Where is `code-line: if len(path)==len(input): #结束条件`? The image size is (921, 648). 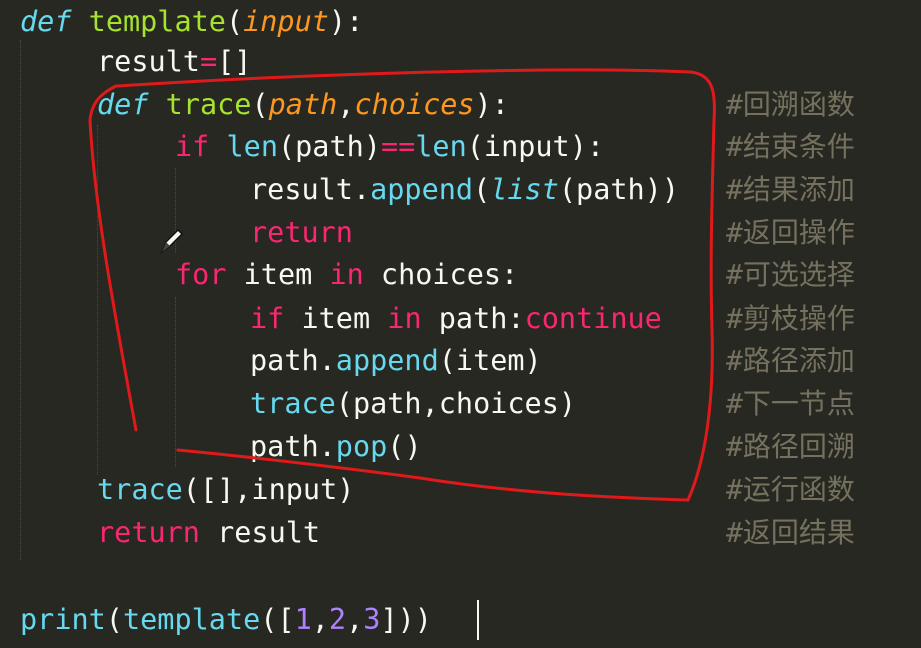 code-line: if len(path)==len(input): #结束条件 is located at coordinates (460, 146).